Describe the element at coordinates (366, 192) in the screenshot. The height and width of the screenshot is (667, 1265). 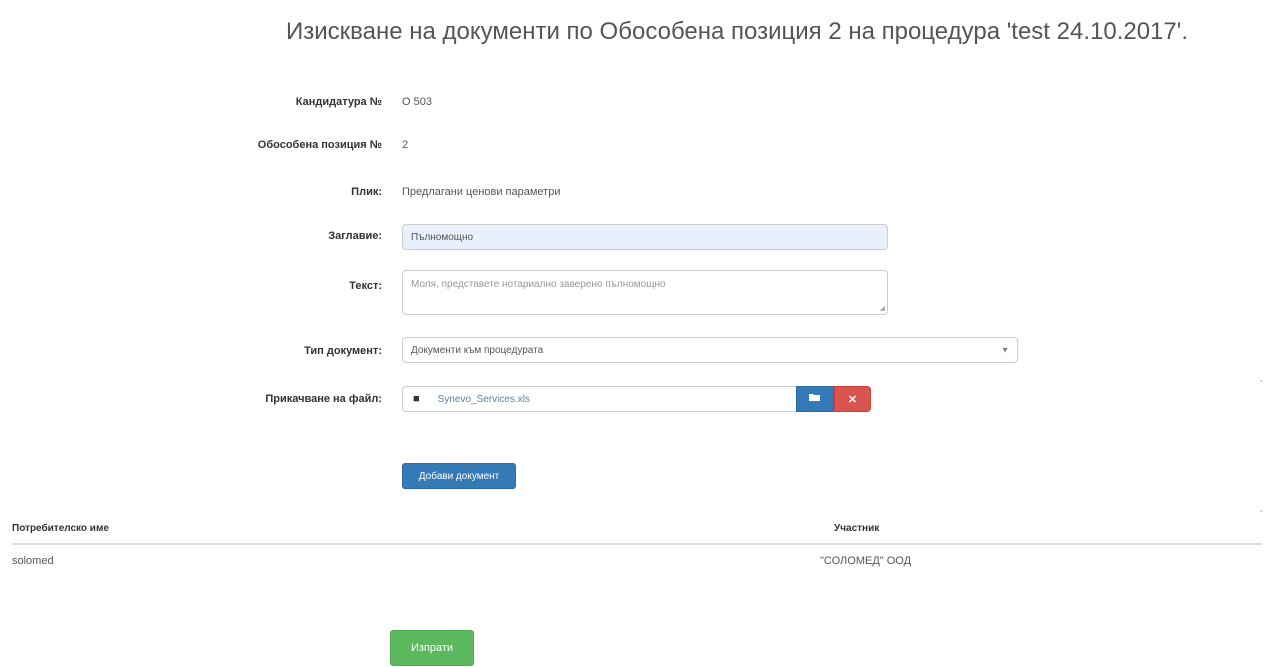
I see `envelope-label: Плик:` at that location.